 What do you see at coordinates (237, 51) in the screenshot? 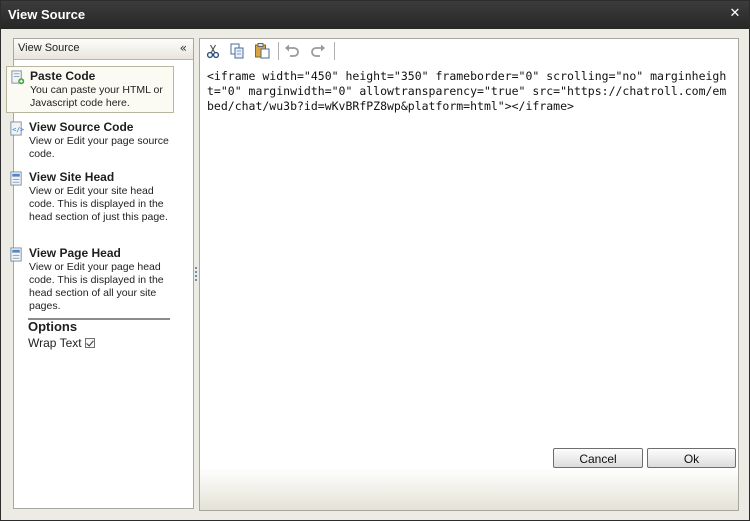
I see `copy-icon` at bounding box center [237, 51].